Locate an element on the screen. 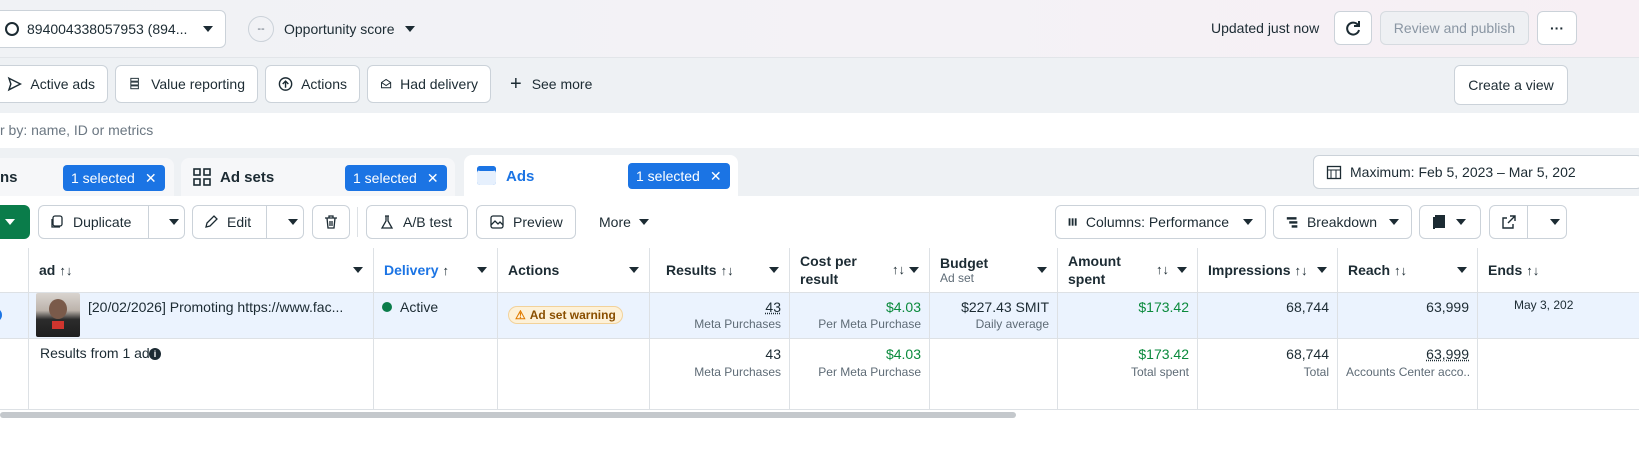  row-checkbox is located at coordinates (14, 316).